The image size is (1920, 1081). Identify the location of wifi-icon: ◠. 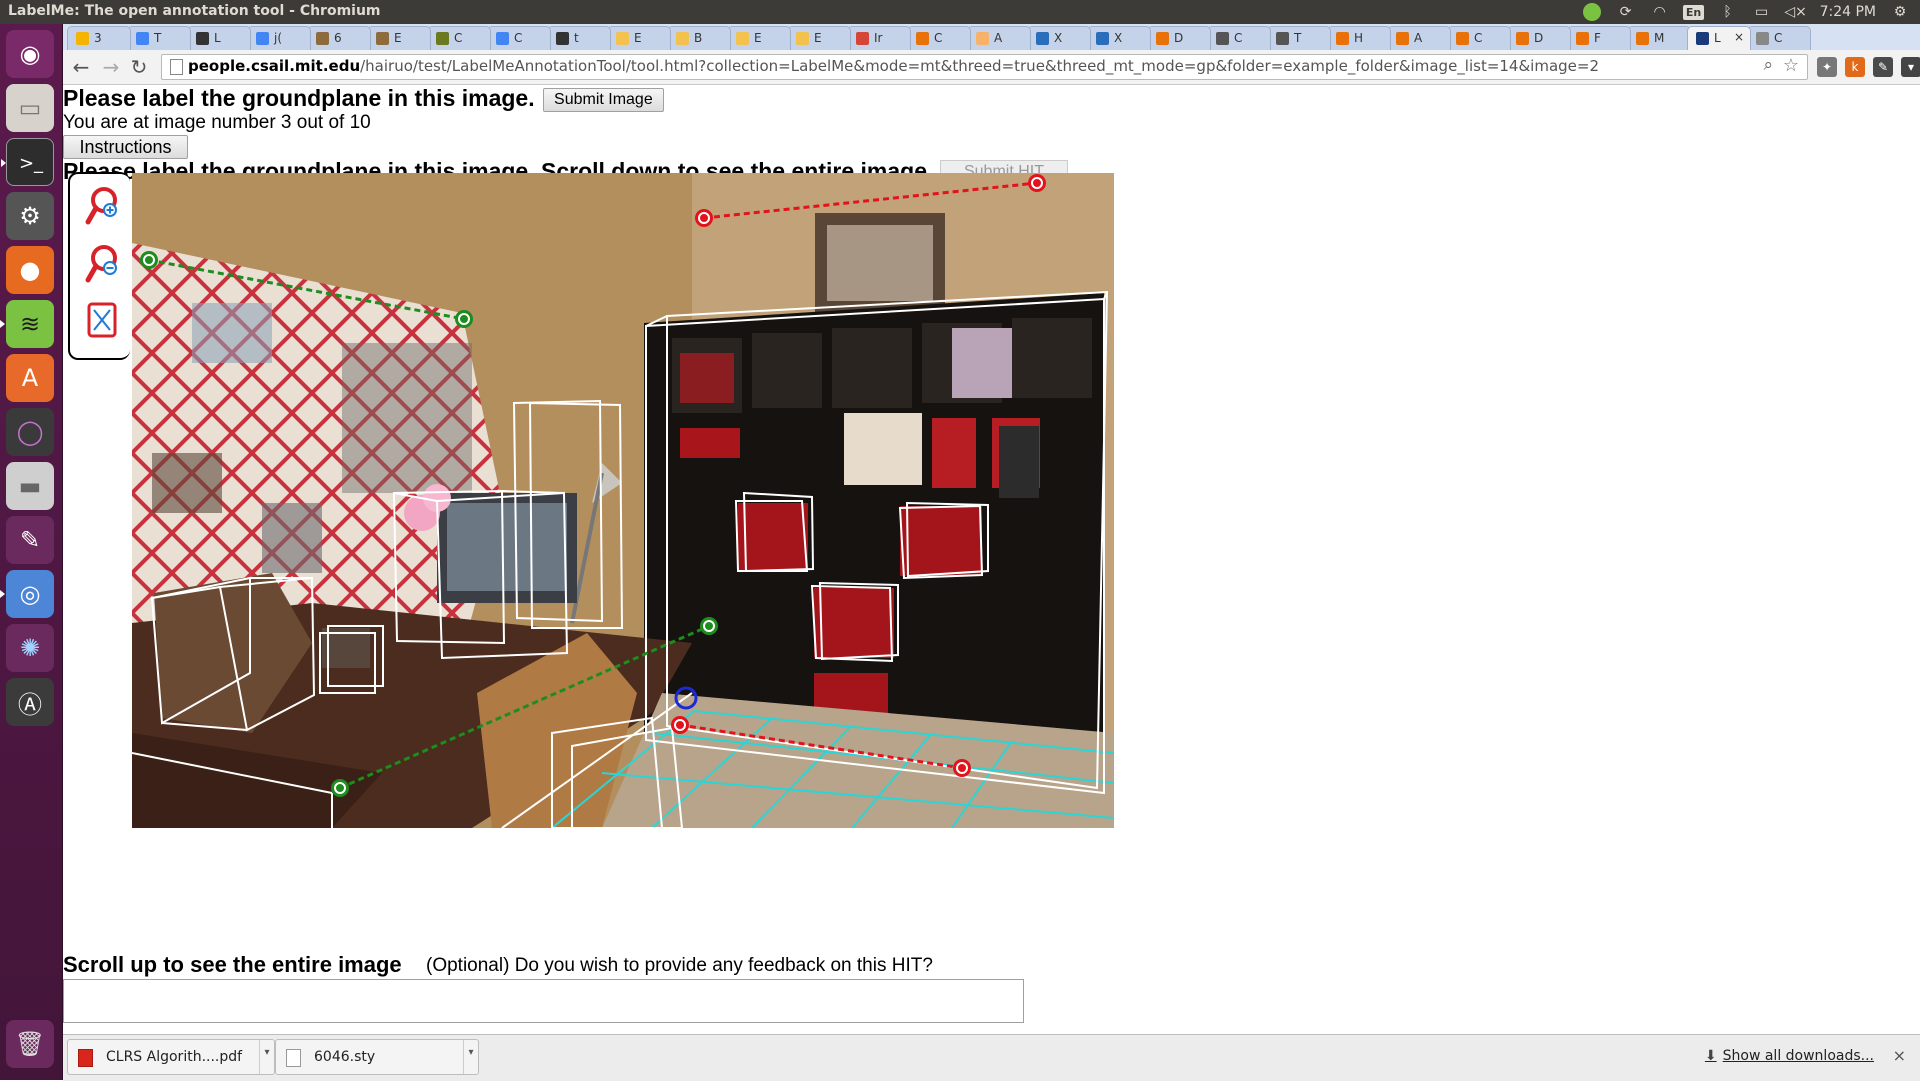
(1660, 12).